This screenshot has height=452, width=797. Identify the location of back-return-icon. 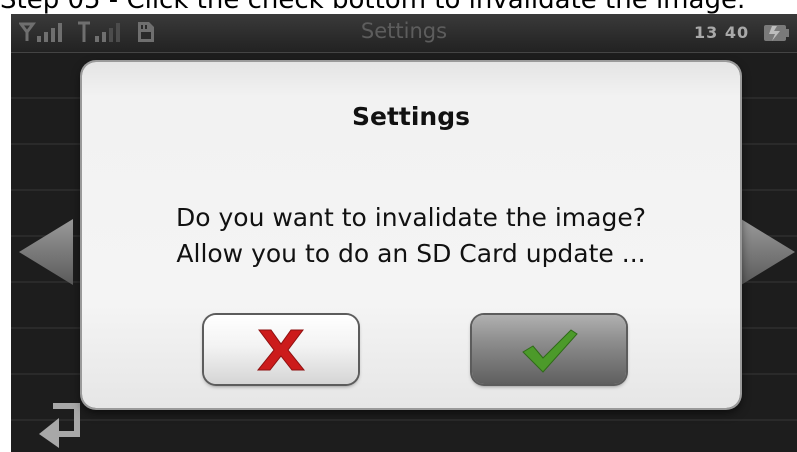
(60, 427).